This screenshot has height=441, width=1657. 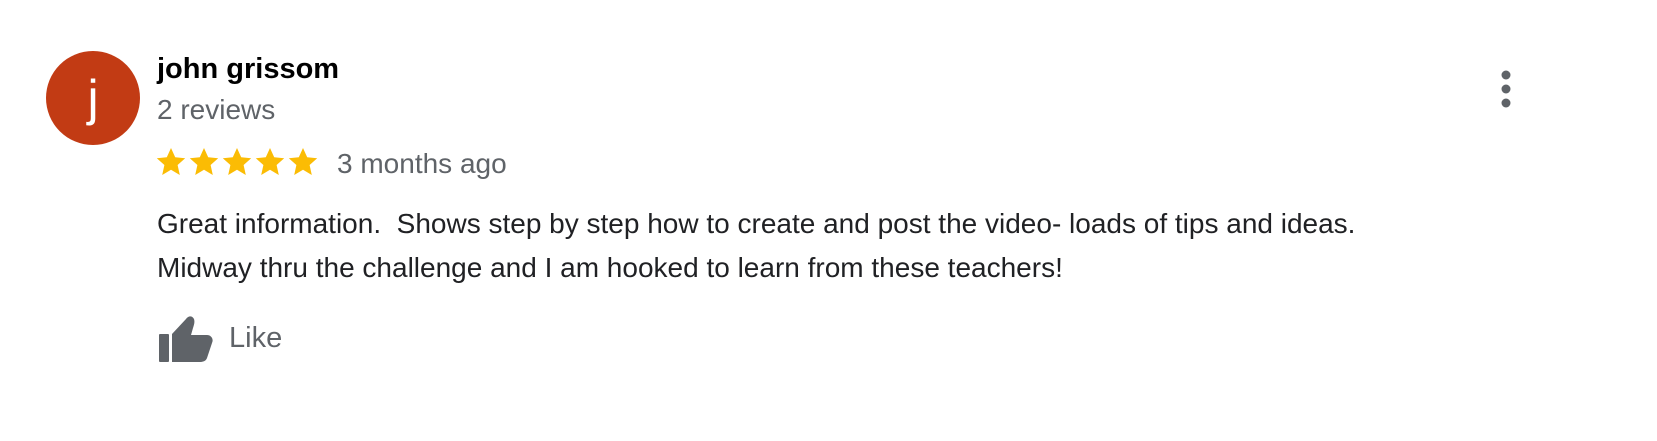 What do you see at coordinates (186, 339) in the screenshot?
I see `thumbs-up-icon` at bounding box center [186, 339].